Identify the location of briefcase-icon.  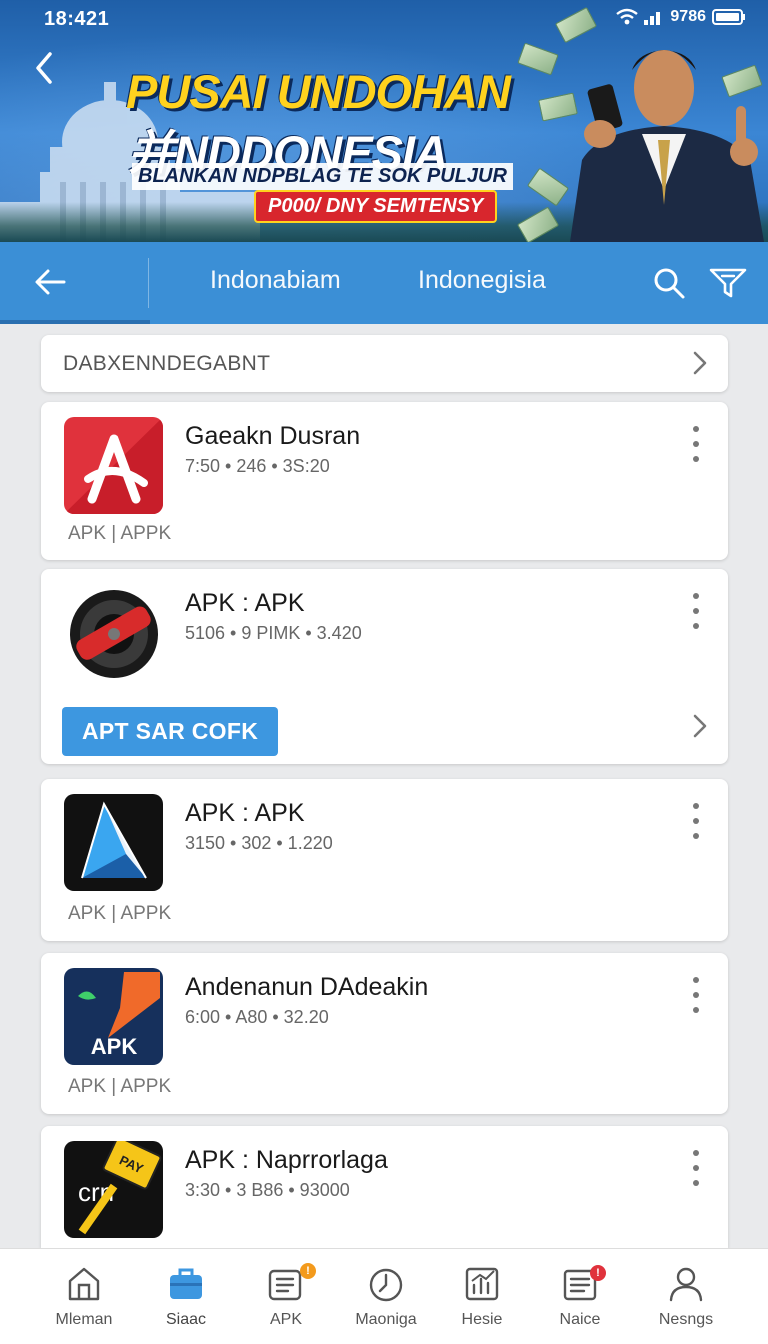
(186, 1283).